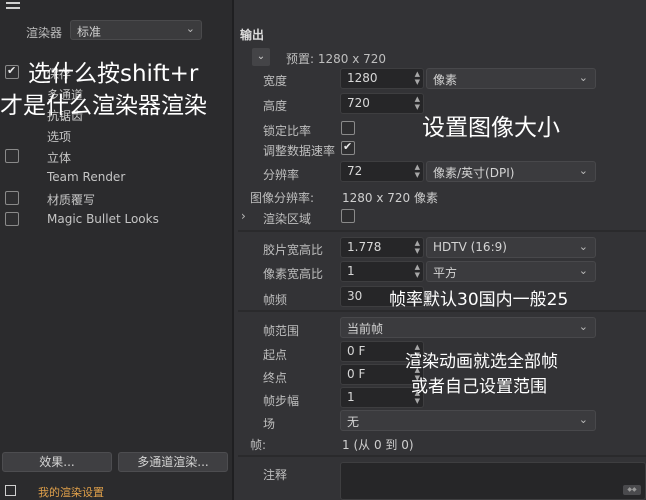  I want to click on sidebar-item: Team Render, so click(116, 177).